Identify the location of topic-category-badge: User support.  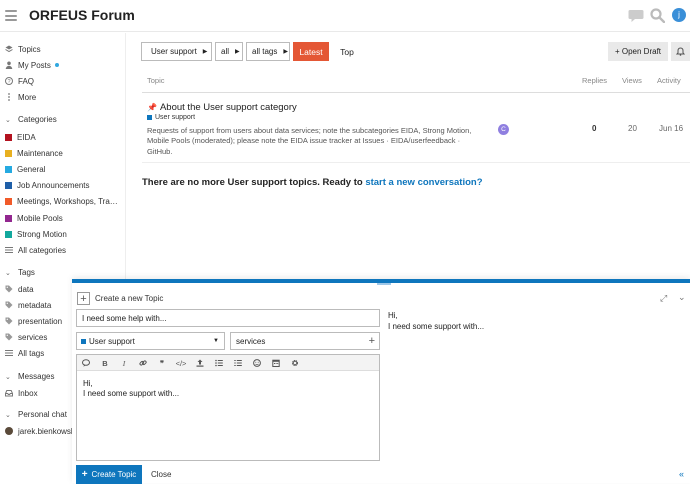
(171, 117).